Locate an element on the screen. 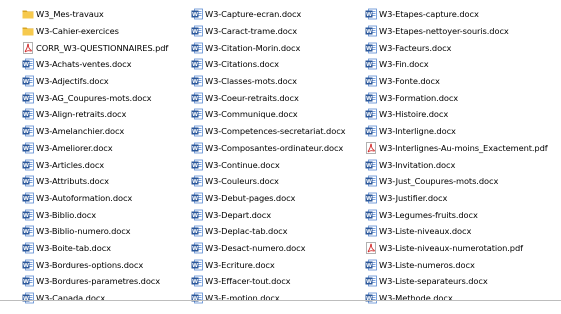 The width and height of the screenshot is (561, 314). file-item: W W3-Biblio-numero.docx is located at coordinates (107, 231).